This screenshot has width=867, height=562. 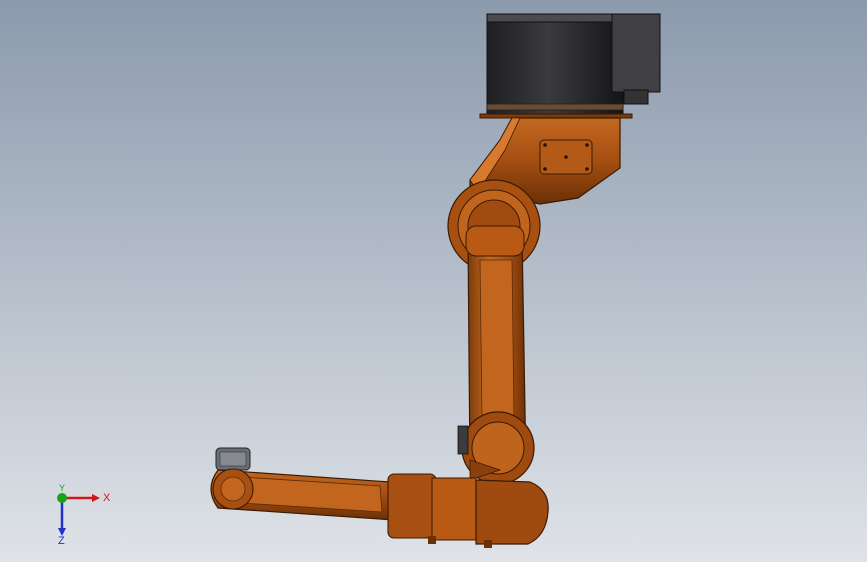 I want to click on y-axis-label: Y, so click(x=62, y=488).